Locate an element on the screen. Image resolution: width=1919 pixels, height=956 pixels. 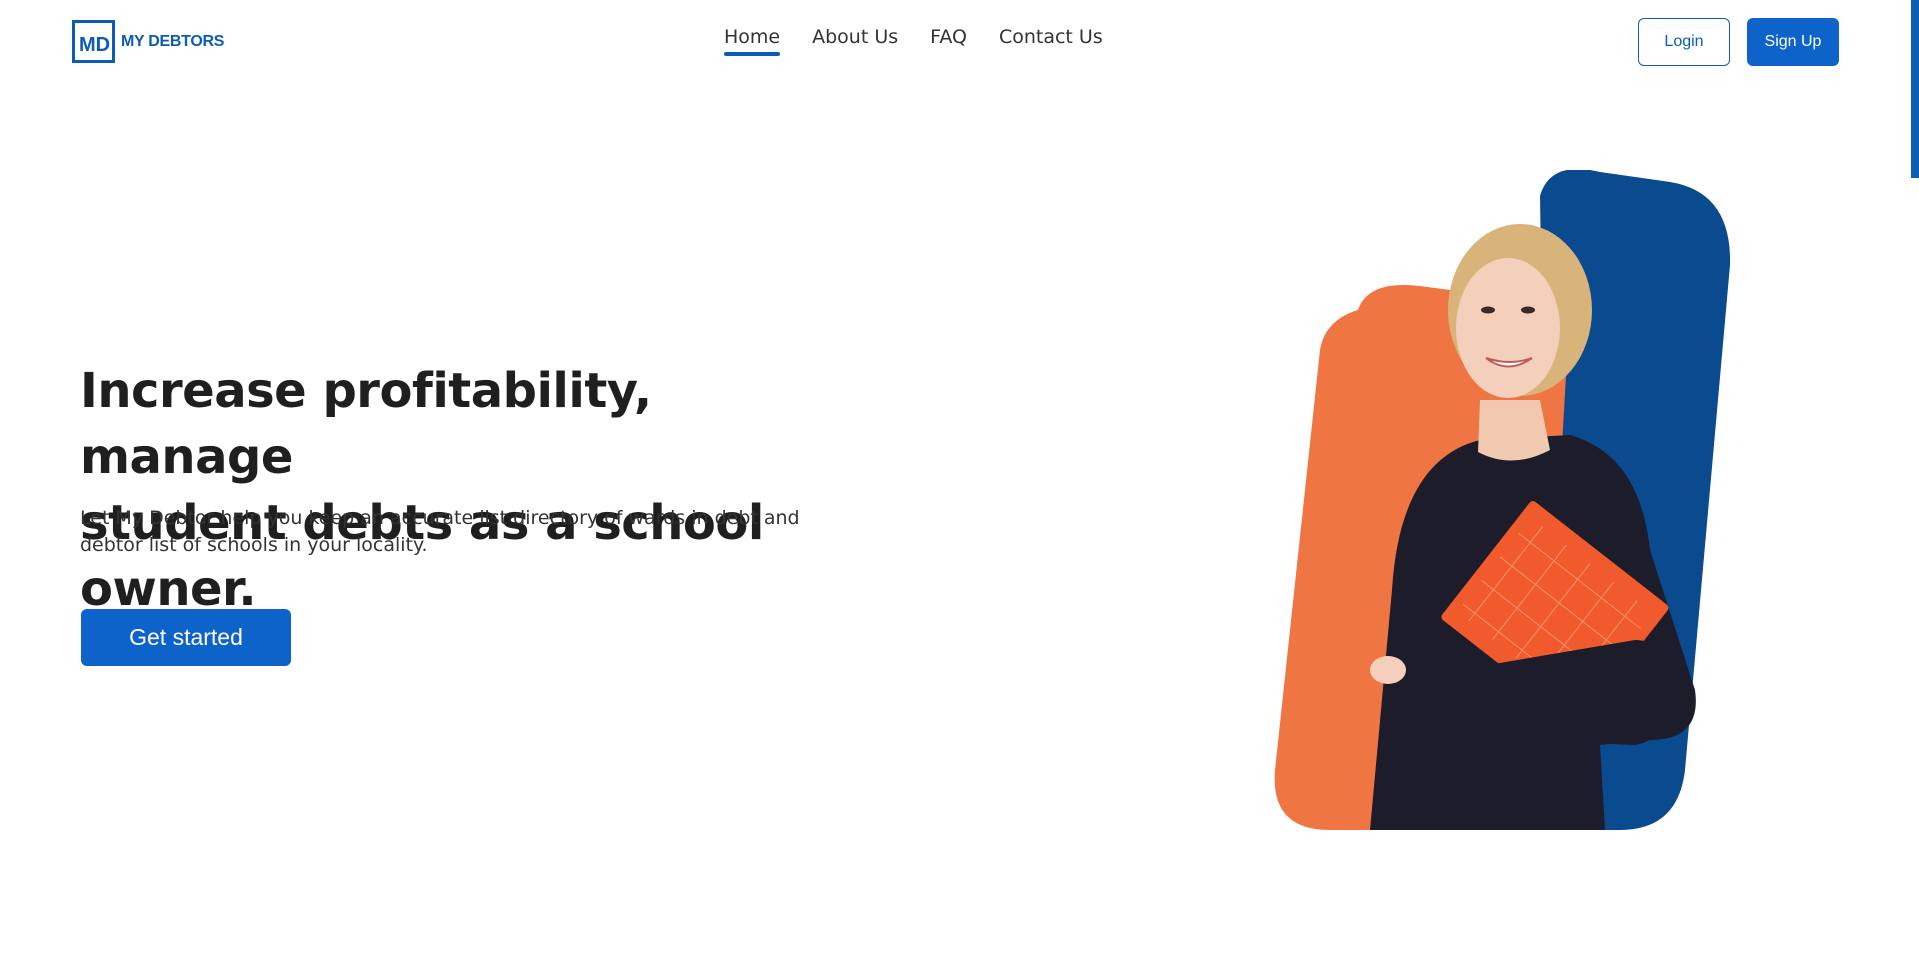
nav-about-us: About Us is located at coordinates (855, 41).